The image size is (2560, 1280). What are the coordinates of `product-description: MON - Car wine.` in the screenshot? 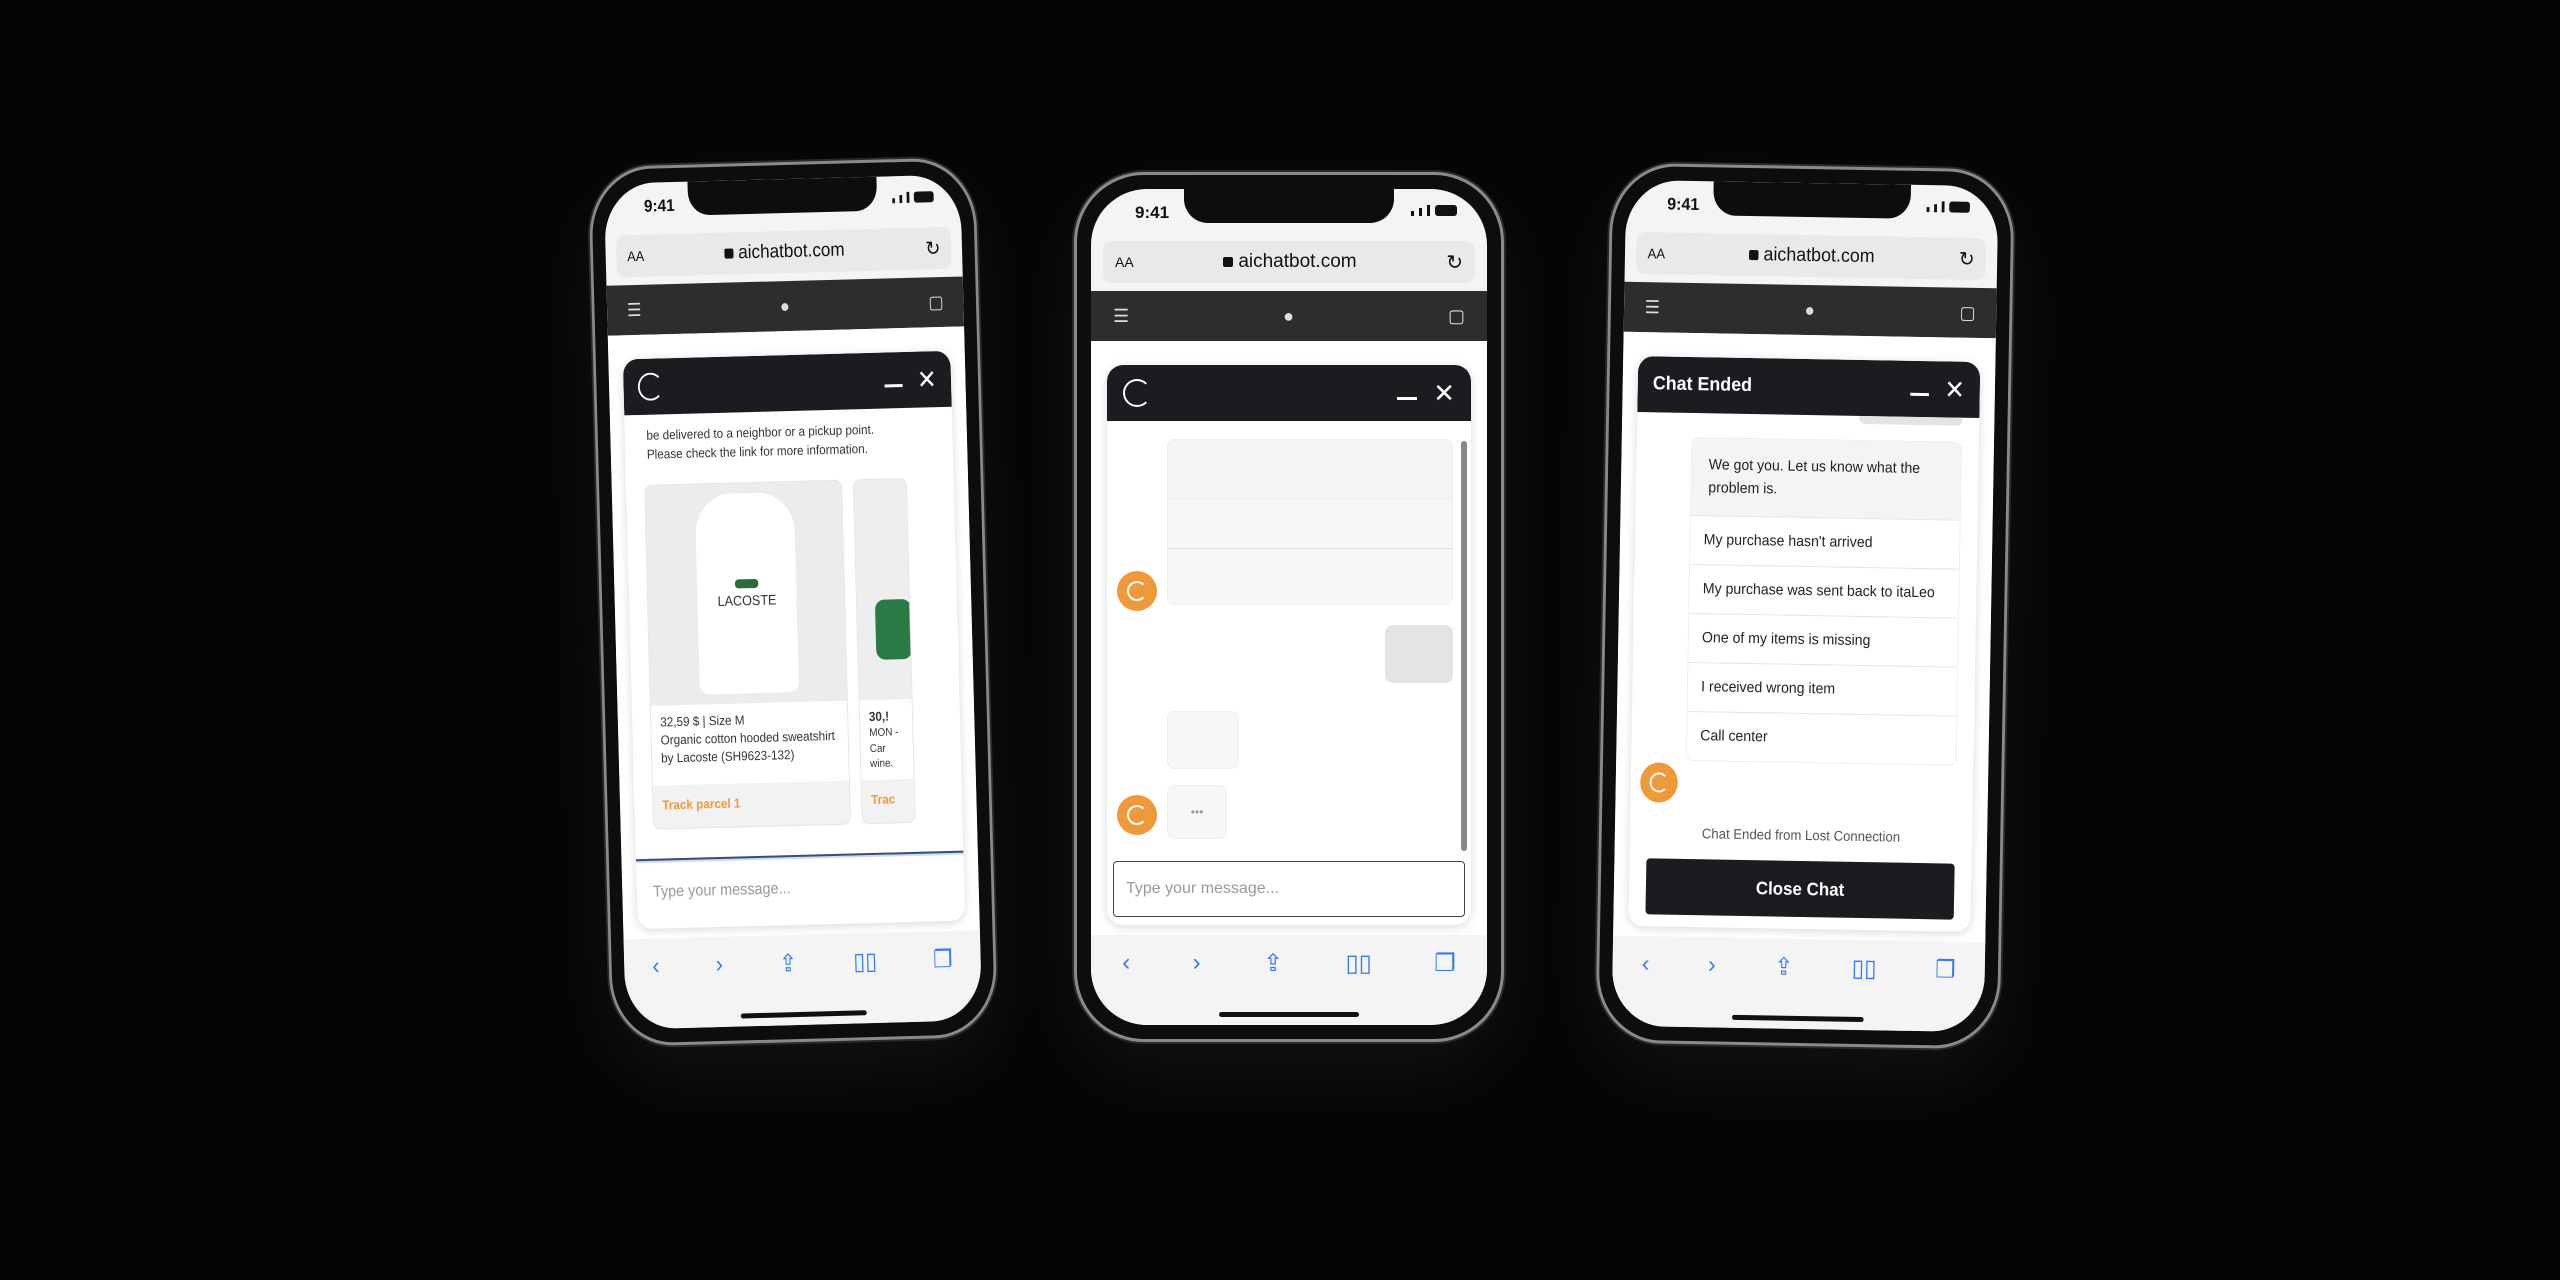 It's located at (884, 748).